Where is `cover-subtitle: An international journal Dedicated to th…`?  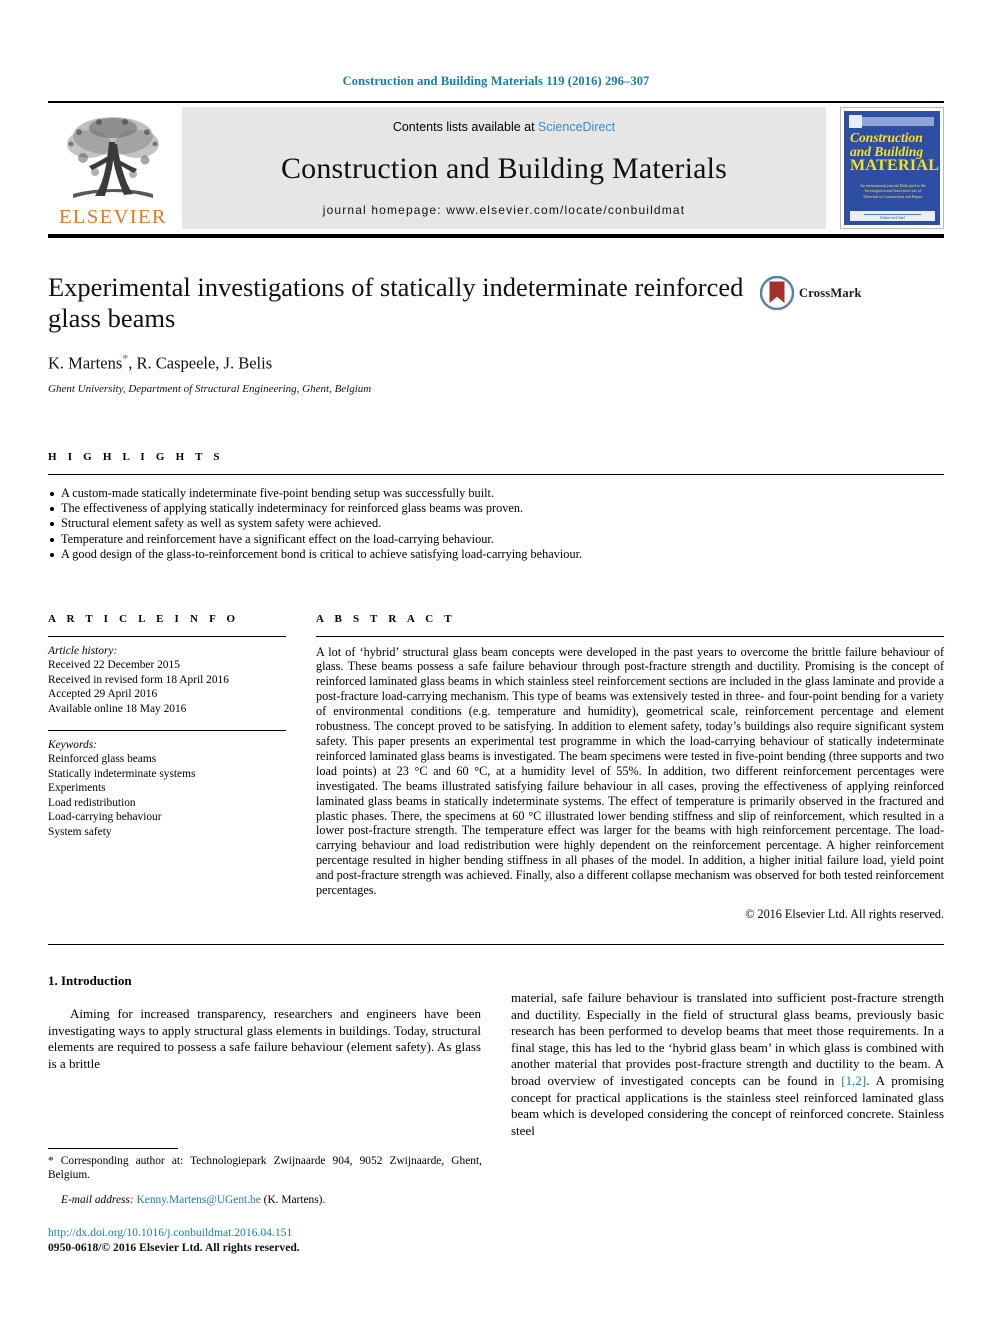 cover-subtitle: An international journal Dedicated to th… is located at coordinates (893, 191).